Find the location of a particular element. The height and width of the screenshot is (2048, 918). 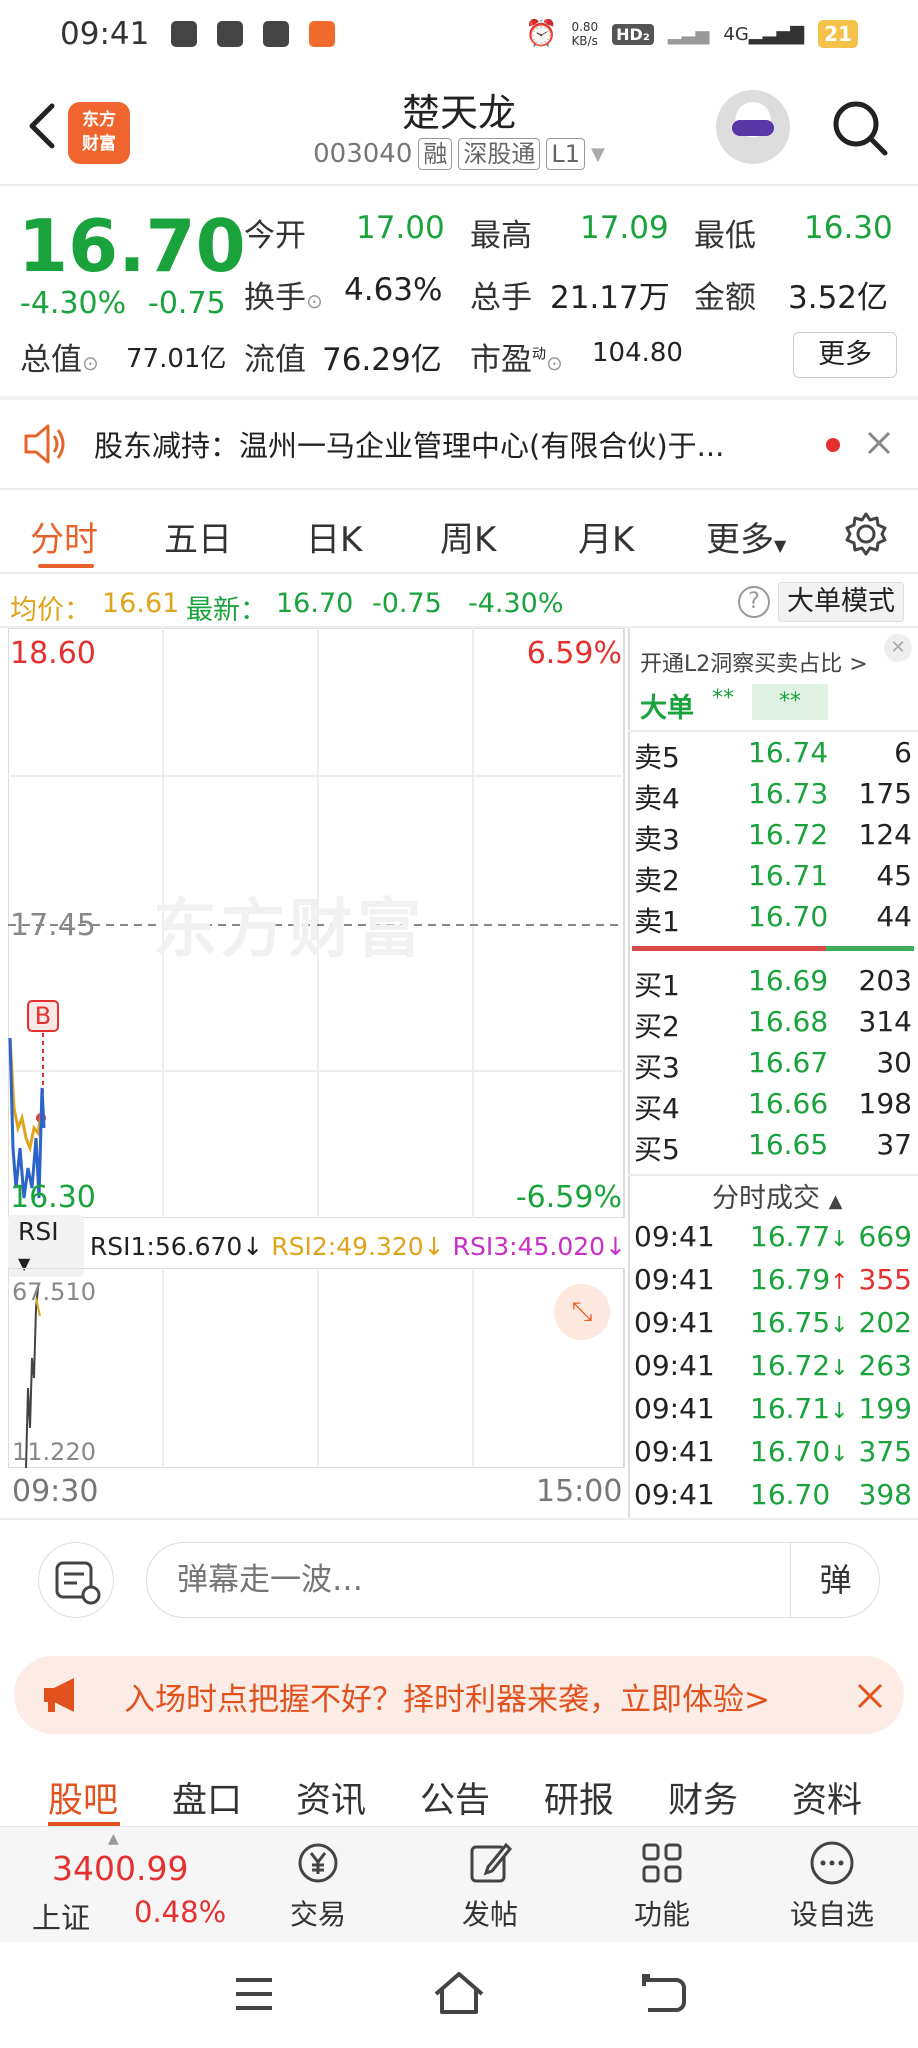

more-button: 更多 is located at coordinates (845, 355).